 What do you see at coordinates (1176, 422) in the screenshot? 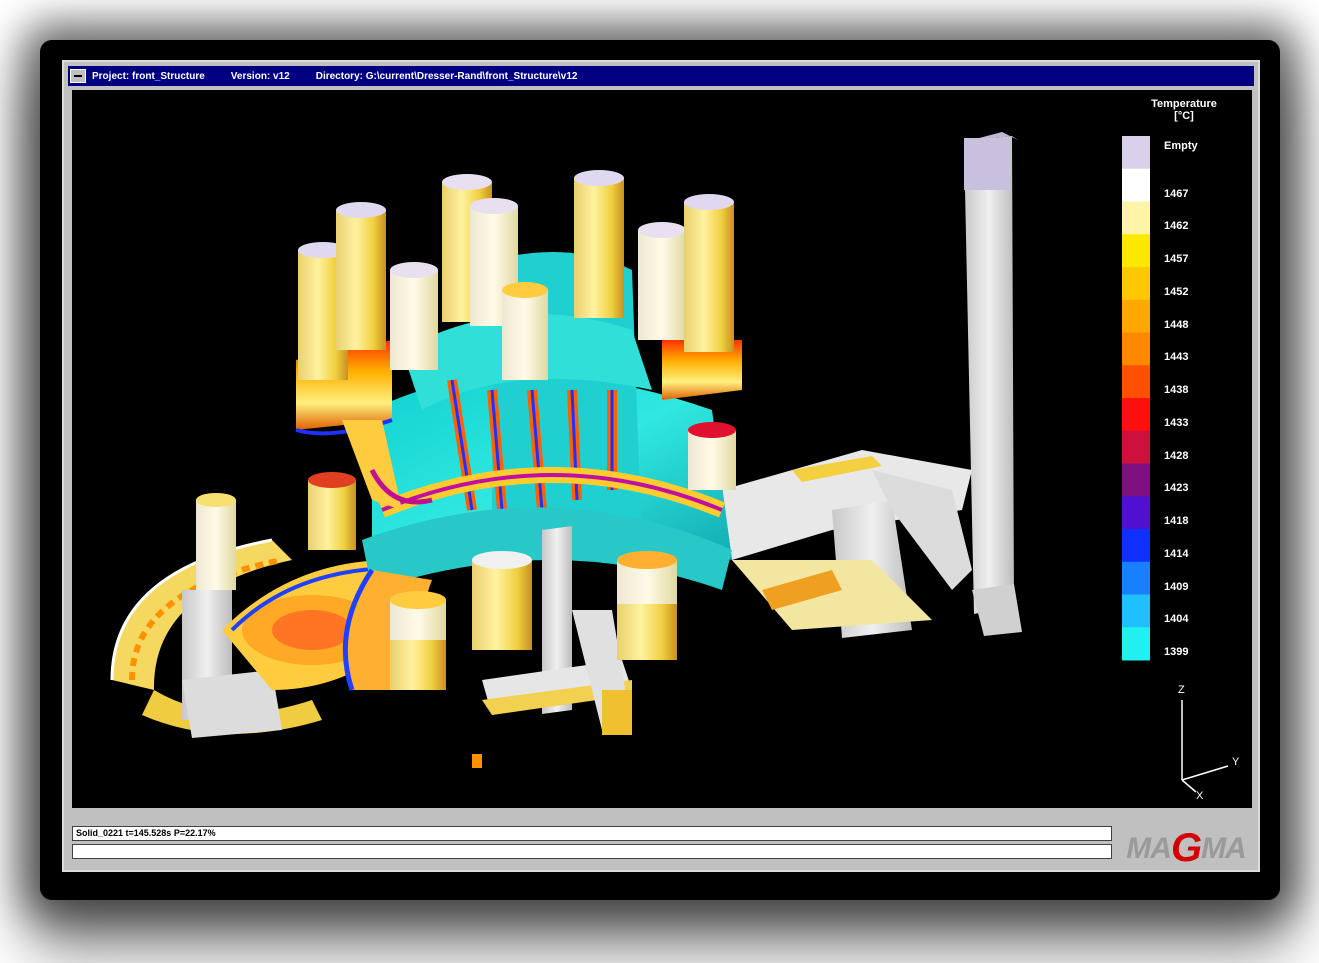
I see `legend-label-8: 1433` at bounding box center [1176, 422].